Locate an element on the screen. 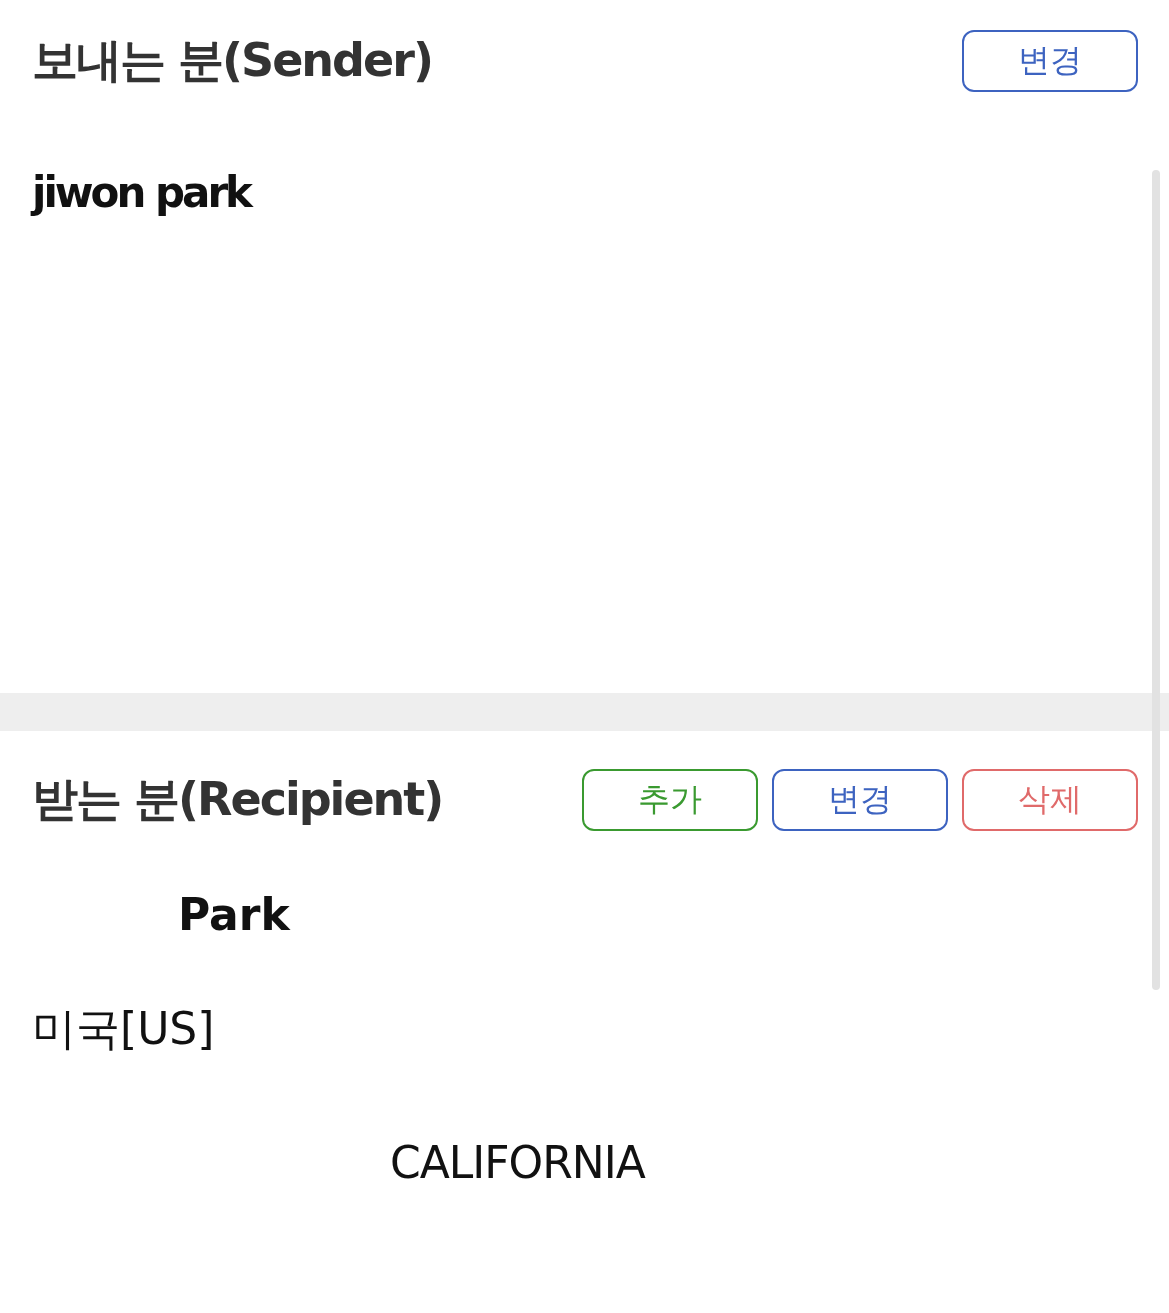 The image size is (1169, 1313). state-text: CALIFORNIA is located at coordinates (518, 1162).